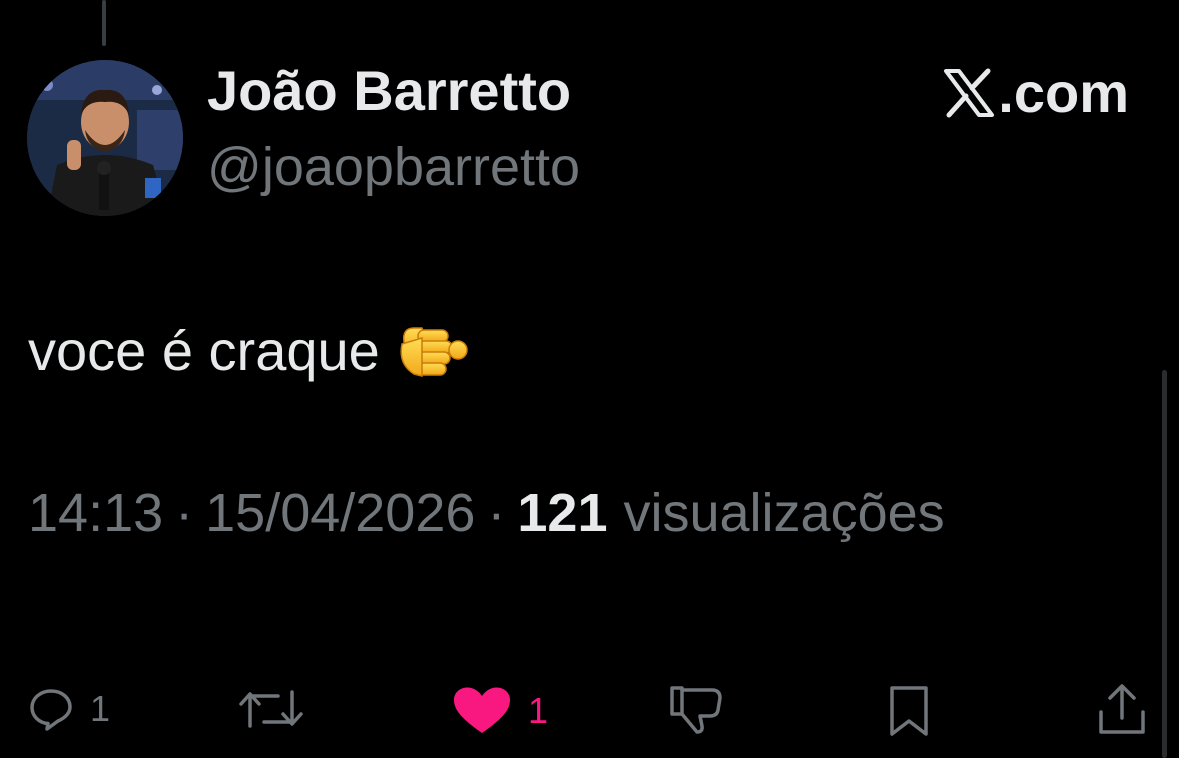 The image size is (1179, 758). I want to click on thumbs-down-icon, so click(696, 710).